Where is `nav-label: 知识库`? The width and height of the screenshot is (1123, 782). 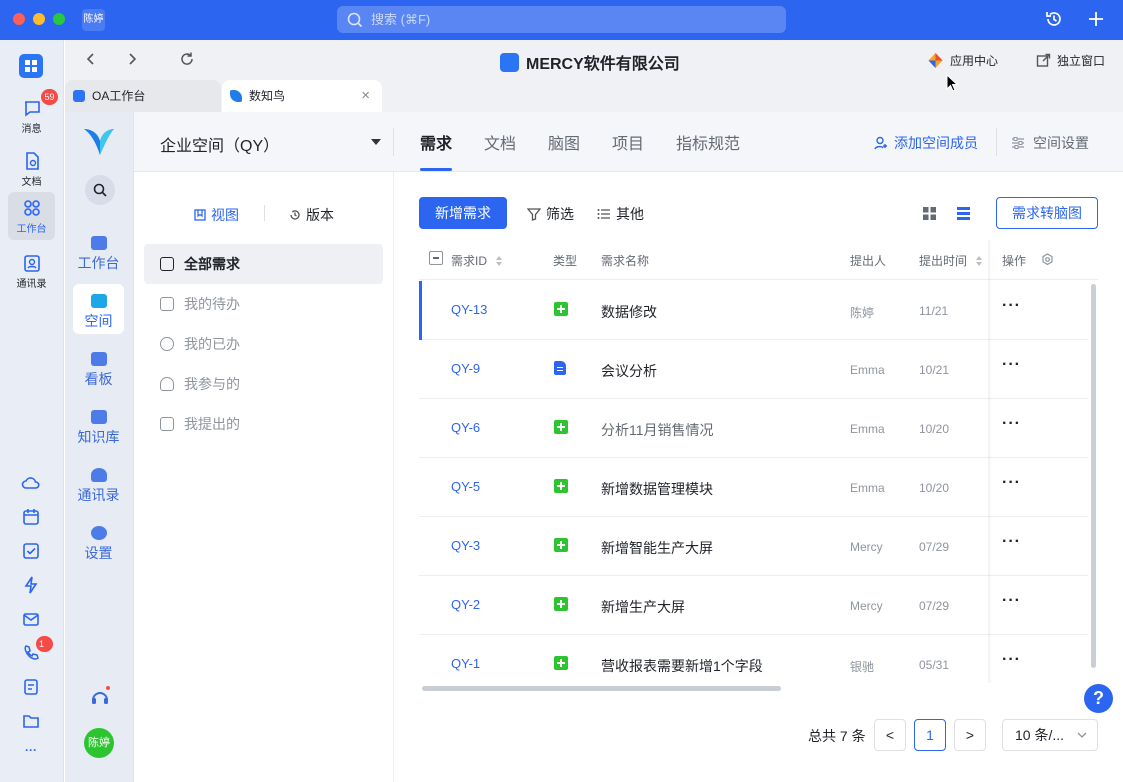
nav-label: 知识库 is located at coordinates (98, 437).